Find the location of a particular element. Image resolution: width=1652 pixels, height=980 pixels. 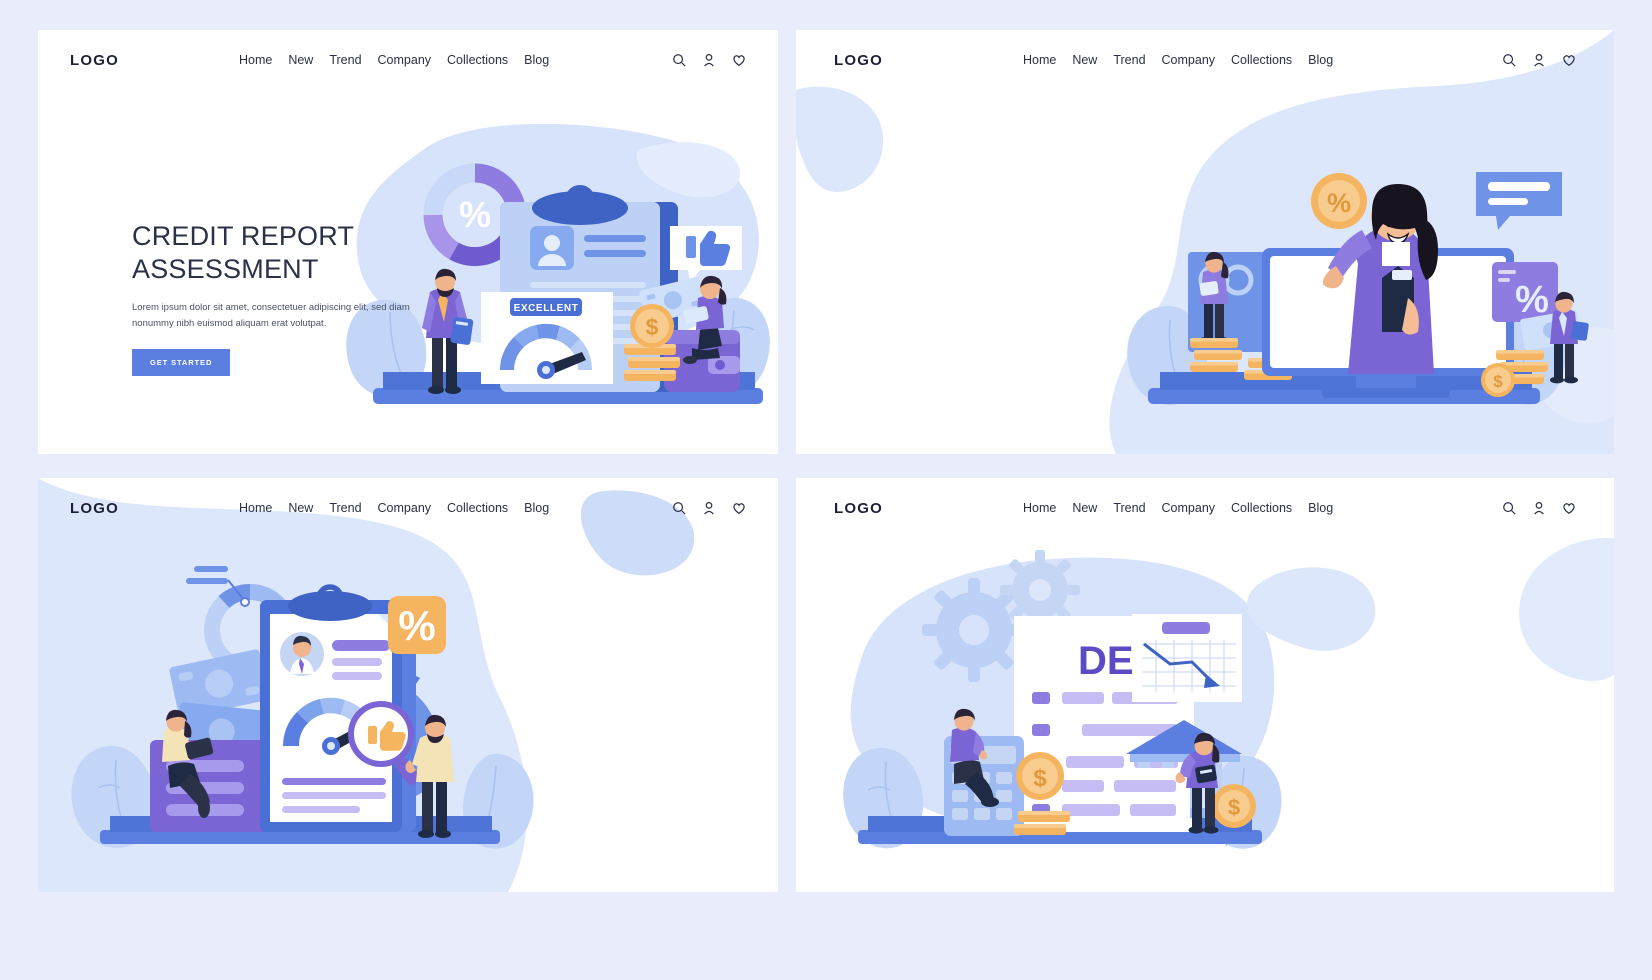

svg-text: EXCELLENT is located at coordinates (546, 308).